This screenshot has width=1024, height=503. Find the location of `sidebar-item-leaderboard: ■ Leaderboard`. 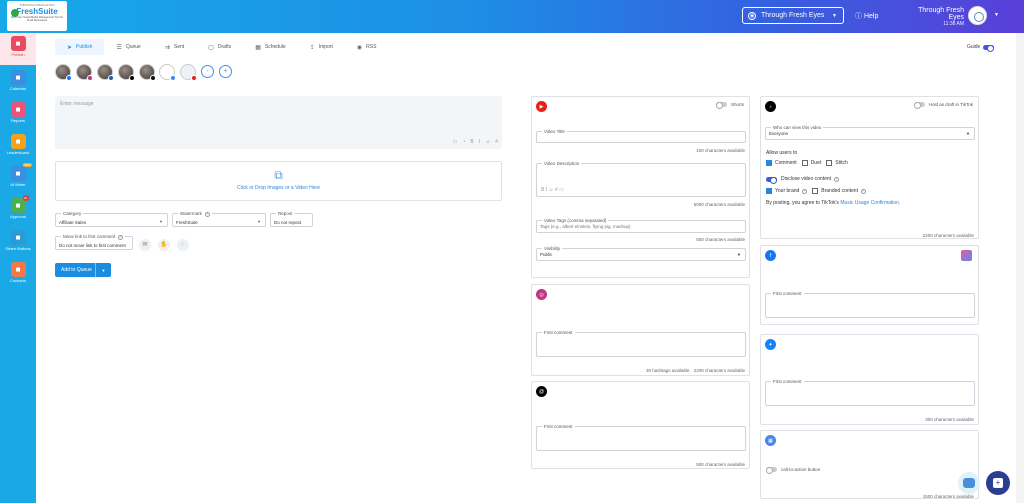

sidebar-item-leaderboard: ■ Leaderboard is located at coordinates (18, 147).